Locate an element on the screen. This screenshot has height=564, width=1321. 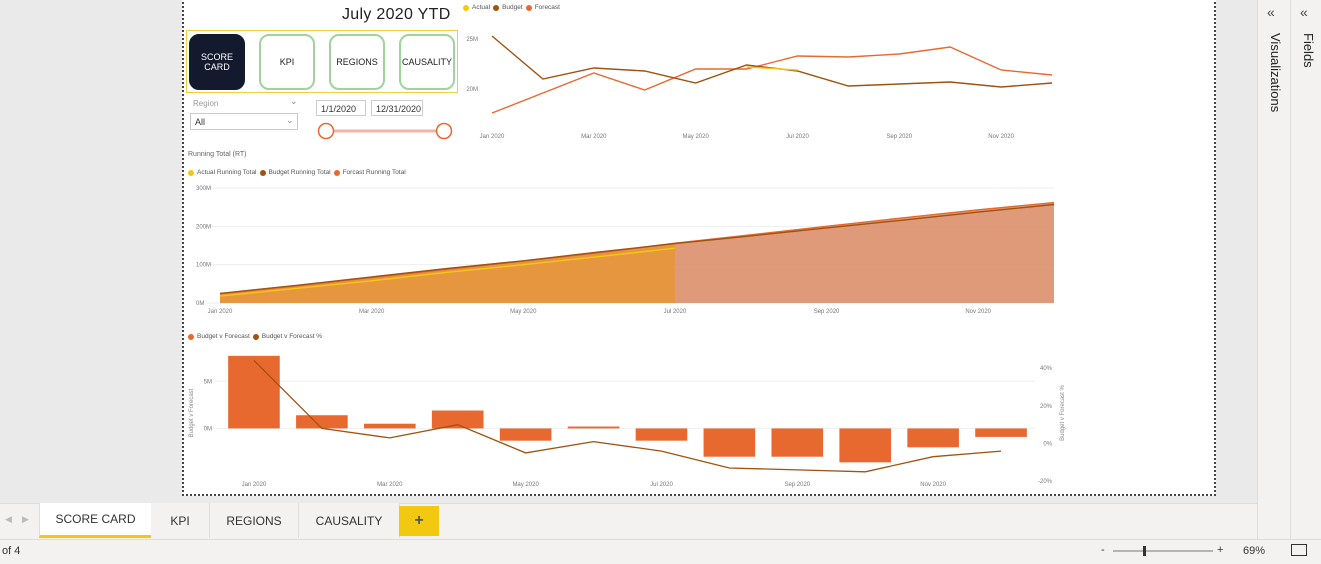
add-page-button: + is located at coordinates (419, 521).